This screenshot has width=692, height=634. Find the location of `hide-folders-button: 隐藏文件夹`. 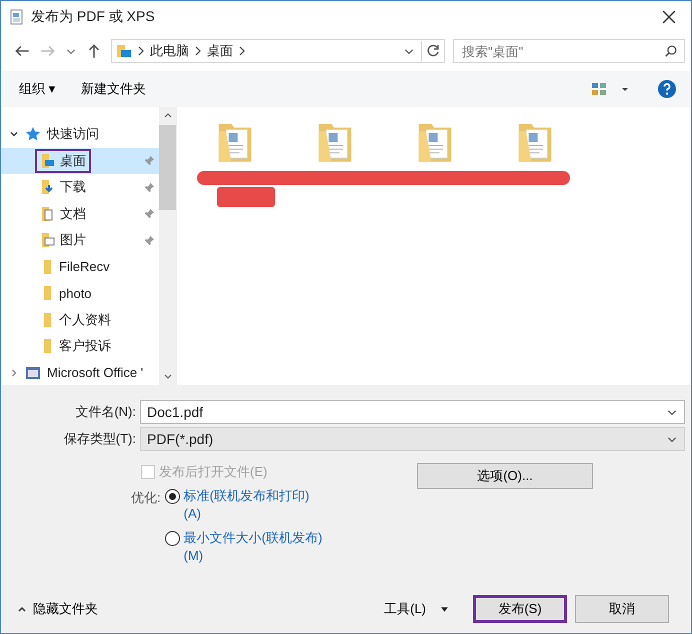

hide-folders-button: 隐藏文件夹 is located at coordinates (57, 609).